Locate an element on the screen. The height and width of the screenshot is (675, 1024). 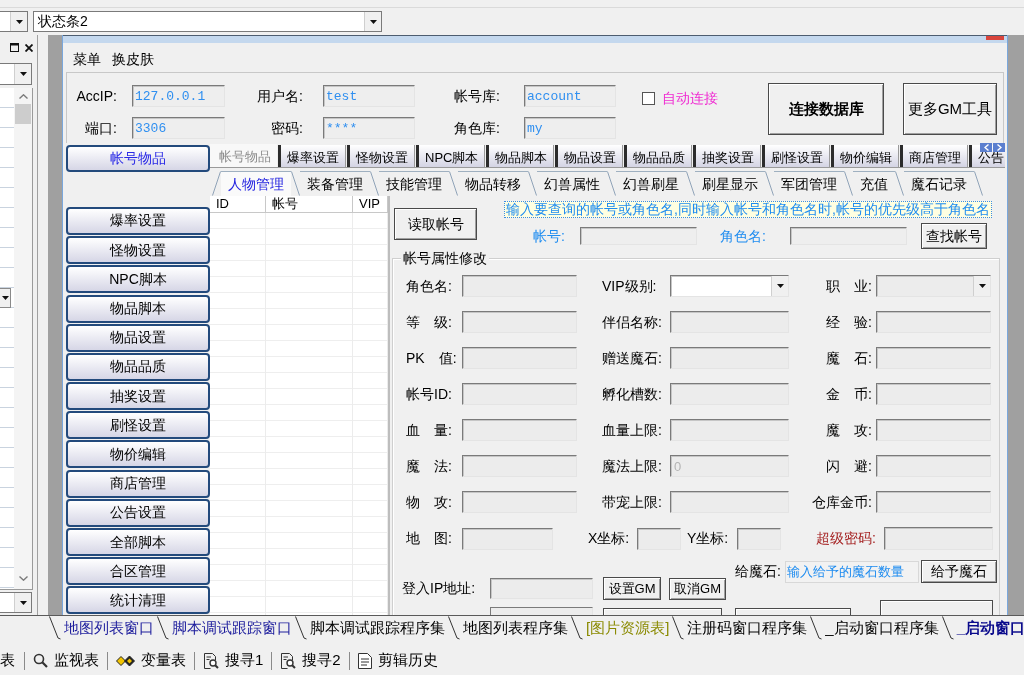
tab: 地图列表程序集 is located at coordinates (515, 628).